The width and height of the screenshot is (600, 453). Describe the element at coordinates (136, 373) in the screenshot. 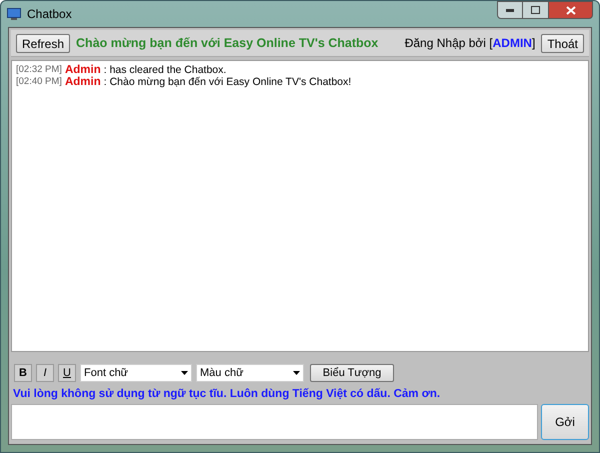

I see `dropdown: Font chữ` at that location.